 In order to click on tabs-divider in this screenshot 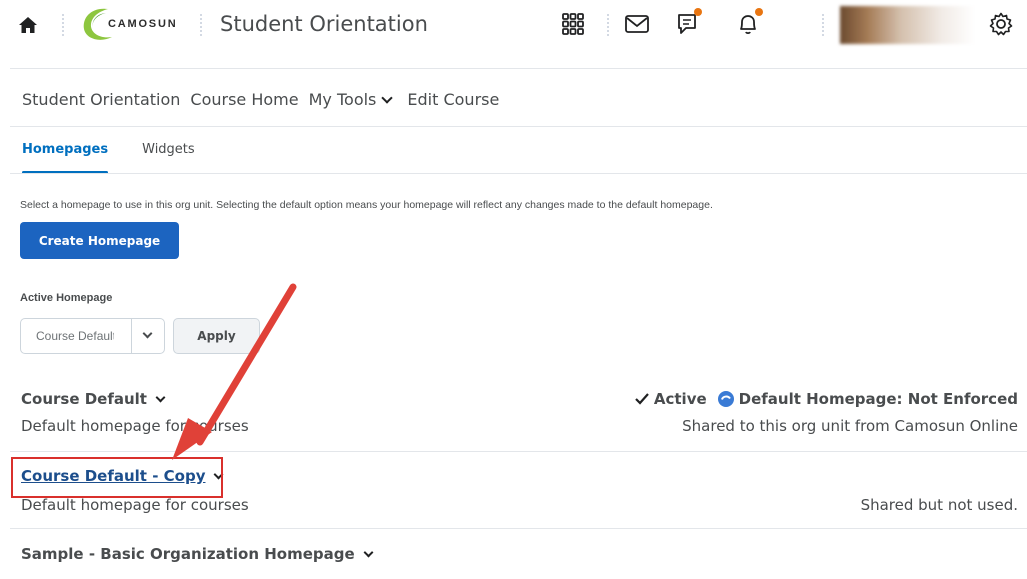, I will do `click(518, 173)`.